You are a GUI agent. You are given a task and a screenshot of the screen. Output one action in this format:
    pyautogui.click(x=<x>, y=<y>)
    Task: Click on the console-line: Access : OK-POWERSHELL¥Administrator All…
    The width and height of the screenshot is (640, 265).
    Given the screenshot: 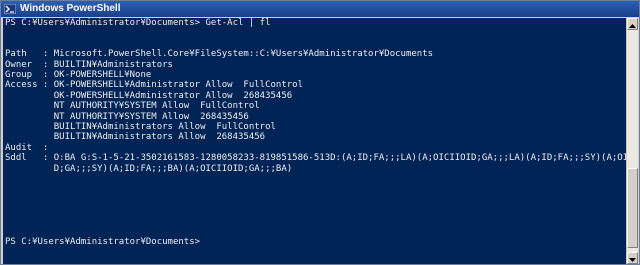 What is the action you would take?
    pyautogui.click(x=154, y=85)
    